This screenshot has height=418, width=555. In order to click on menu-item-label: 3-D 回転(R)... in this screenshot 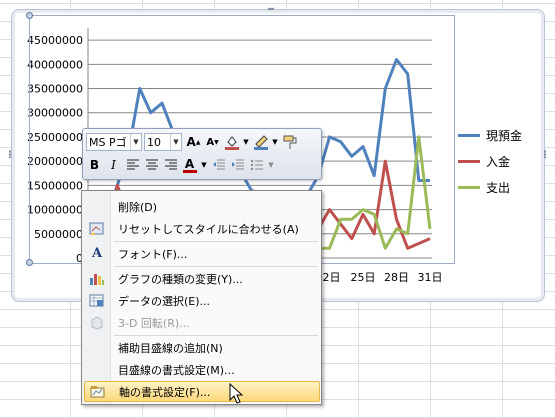, I will do `click(154, 323)`.